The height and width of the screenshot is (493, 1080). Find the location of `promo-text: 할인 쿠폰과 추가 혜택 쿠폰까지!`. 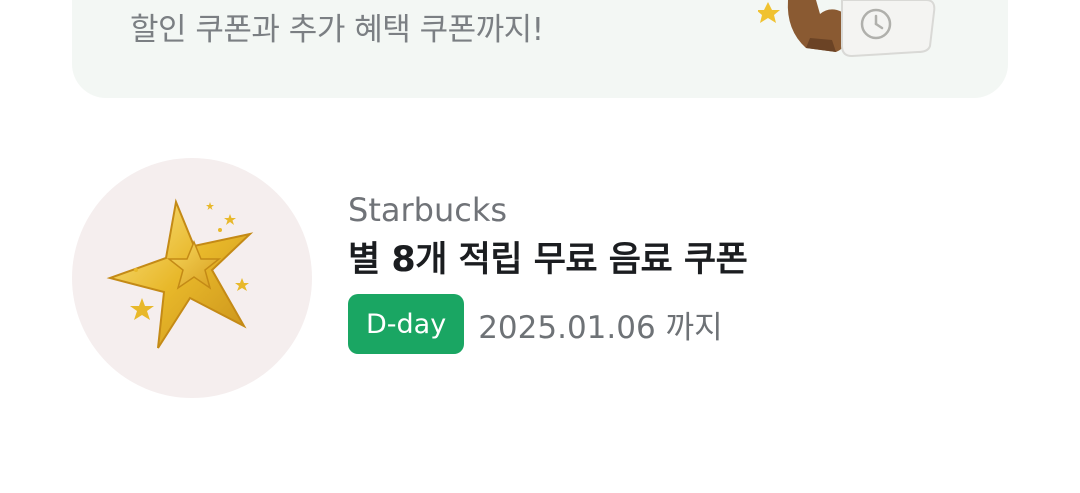

promo-text: 할인 쿠폰과 추가 혜택 쿠폰까지! is located at coordinates (337, 30).